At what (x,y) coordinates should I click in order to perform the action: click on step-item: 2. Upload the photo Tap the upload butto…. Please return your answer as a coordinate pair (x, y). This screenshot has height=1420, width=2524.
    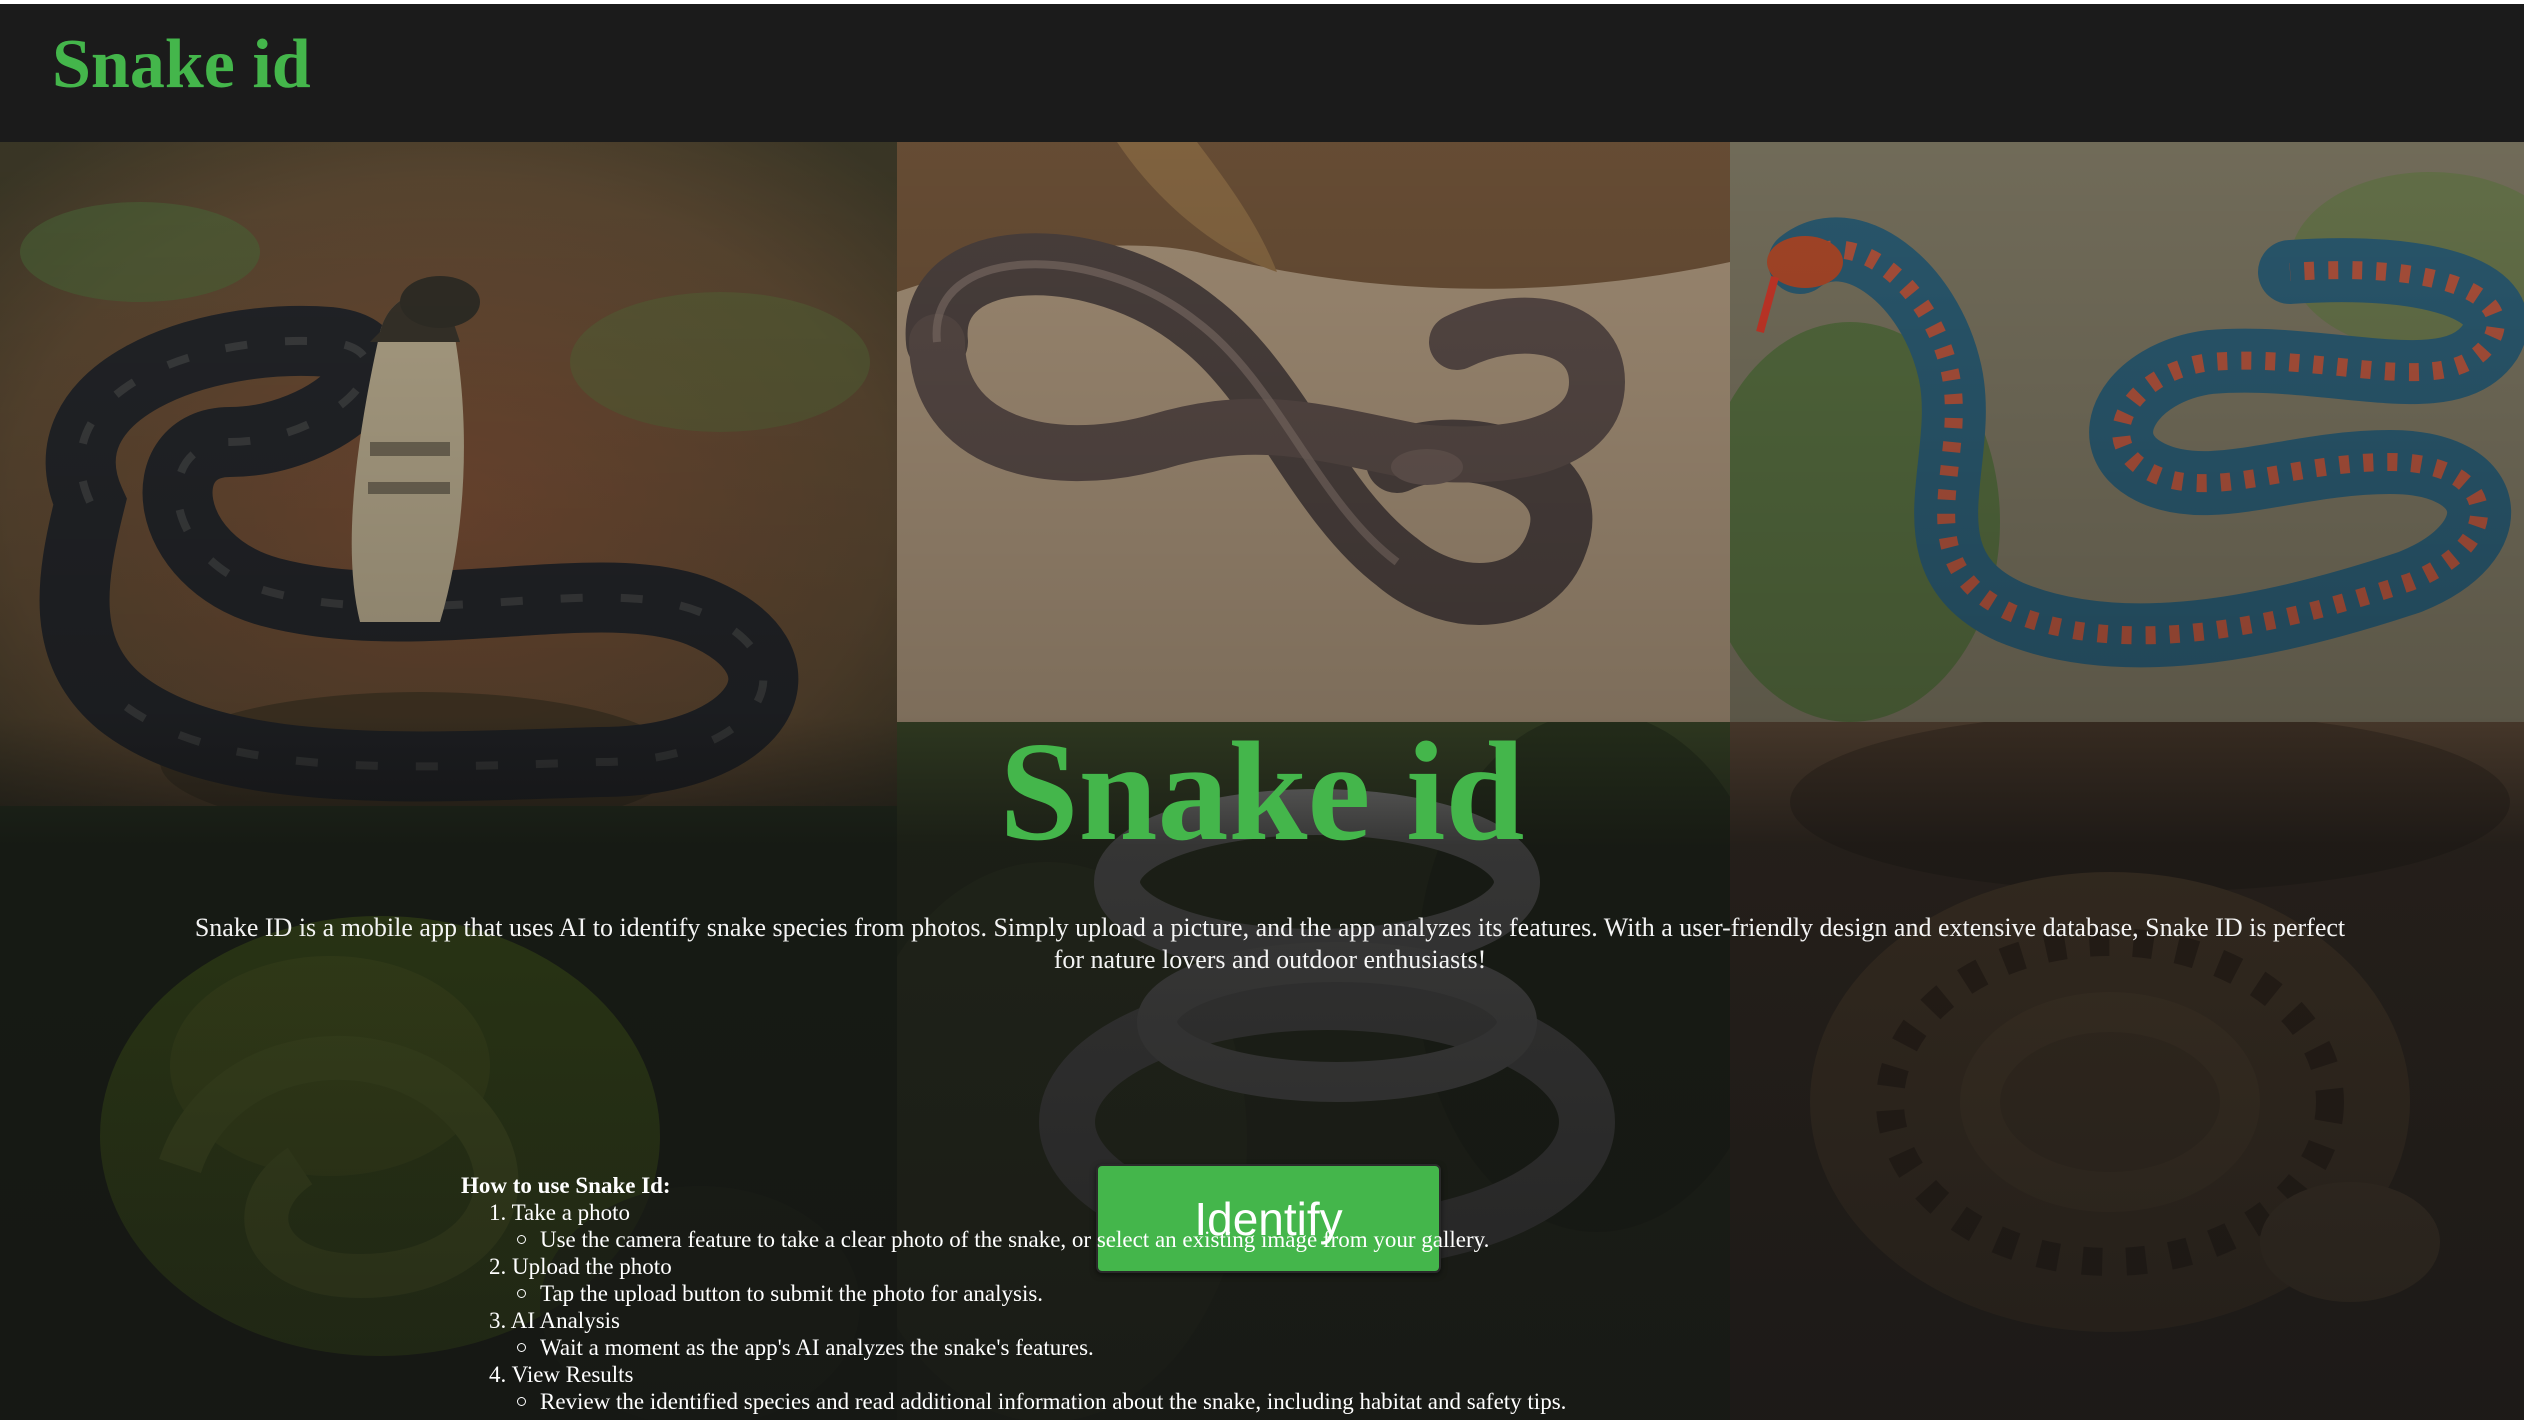
    Looking at the image, I should click on (1027, 1280).